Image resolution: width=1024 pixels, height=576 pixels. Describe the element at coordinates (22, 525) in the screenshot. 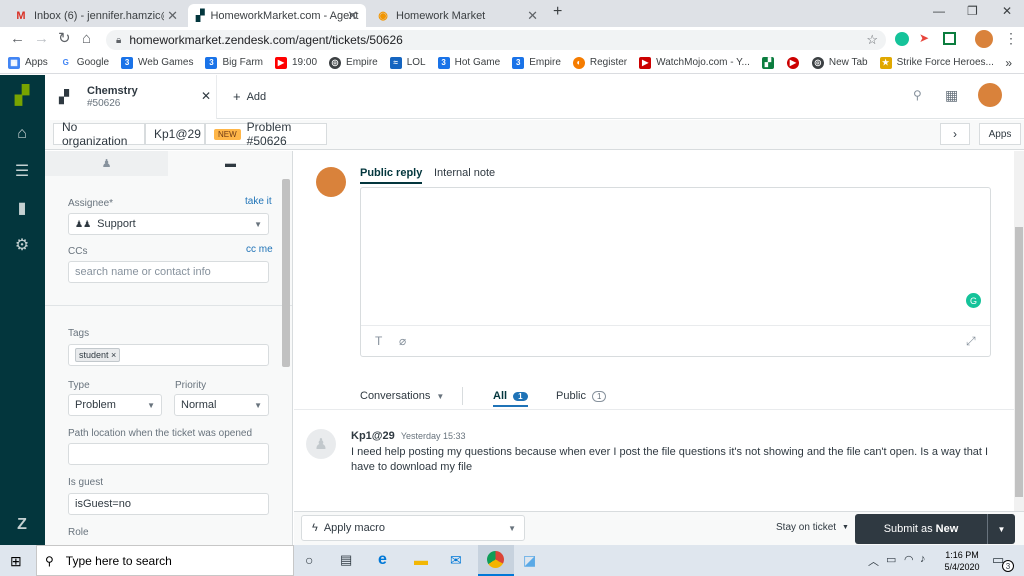

I see `zendesk-product-icon: Z` at that location.